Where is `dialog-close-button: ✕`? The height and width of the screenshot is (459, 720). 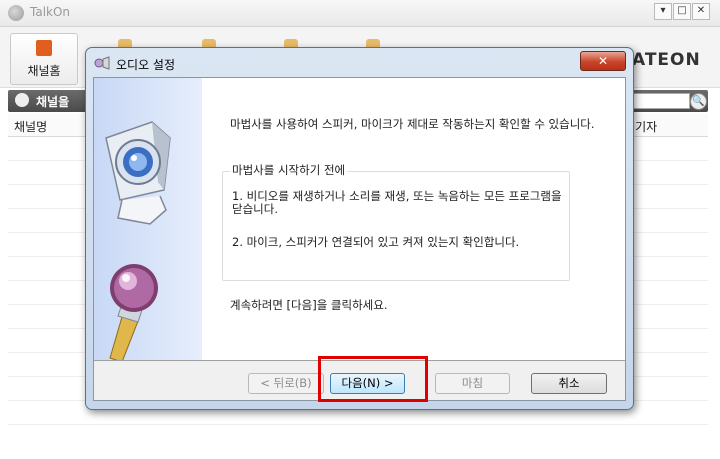
dialog-close-button: ✕ is located at coordinates (603, 61).